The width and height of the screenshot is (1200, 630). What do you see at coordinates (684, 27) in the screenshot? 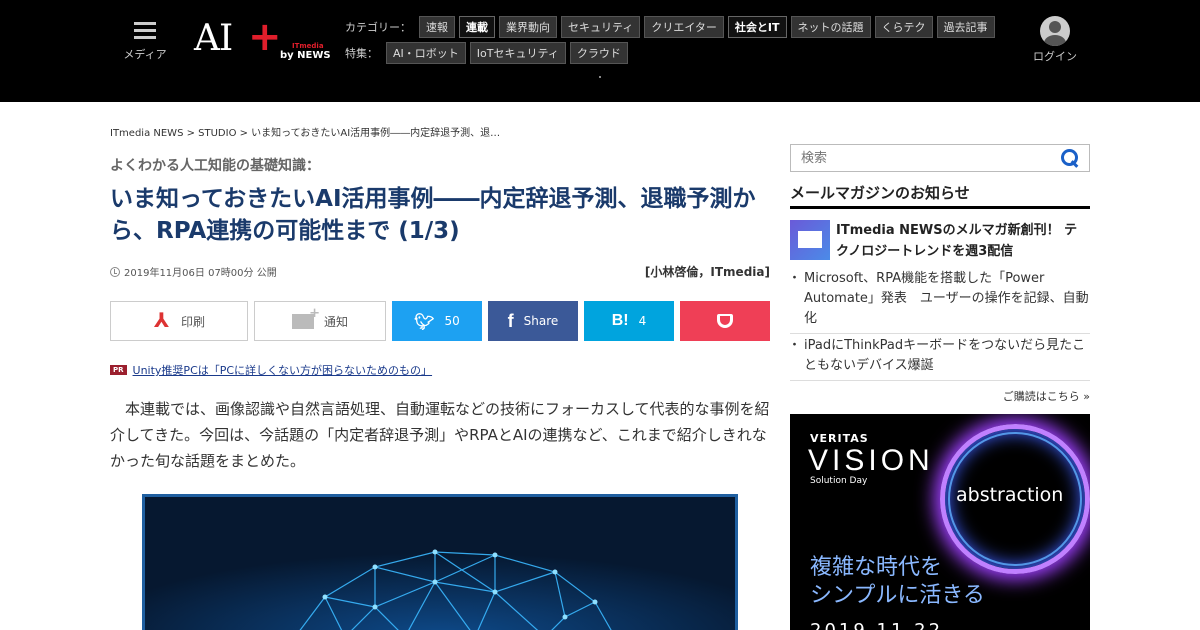
I see `category-creator: クリエイター` at bounding box center [684, 27].